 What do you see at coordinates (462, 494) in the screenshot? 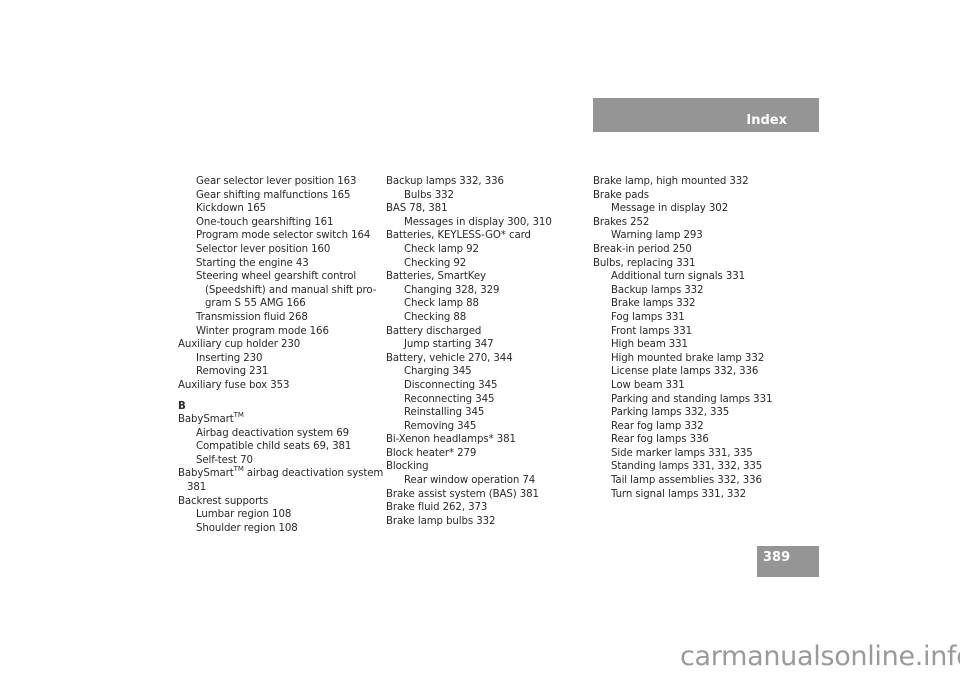
I see `entry-text: Brake assist system (BAS) 381` at bounding box center [462, 494].